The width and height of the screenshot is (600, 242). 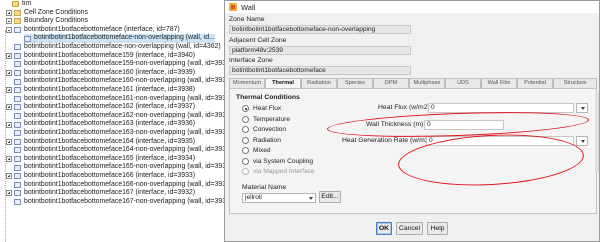 I want to click on radio-label: Radiation, so click(x=267, y=140).